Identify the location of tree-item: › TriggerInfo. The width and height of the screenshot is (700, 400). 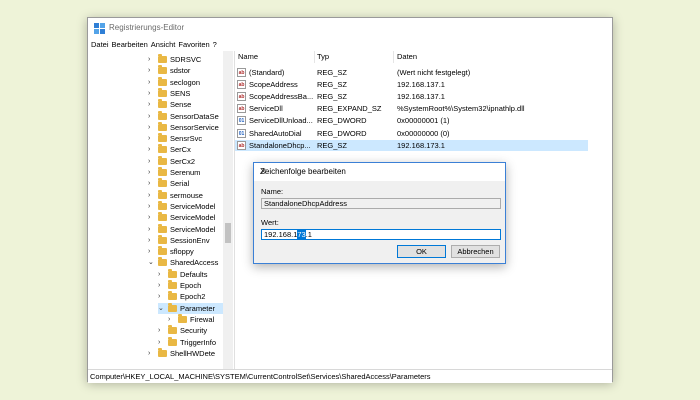
(195, 342).